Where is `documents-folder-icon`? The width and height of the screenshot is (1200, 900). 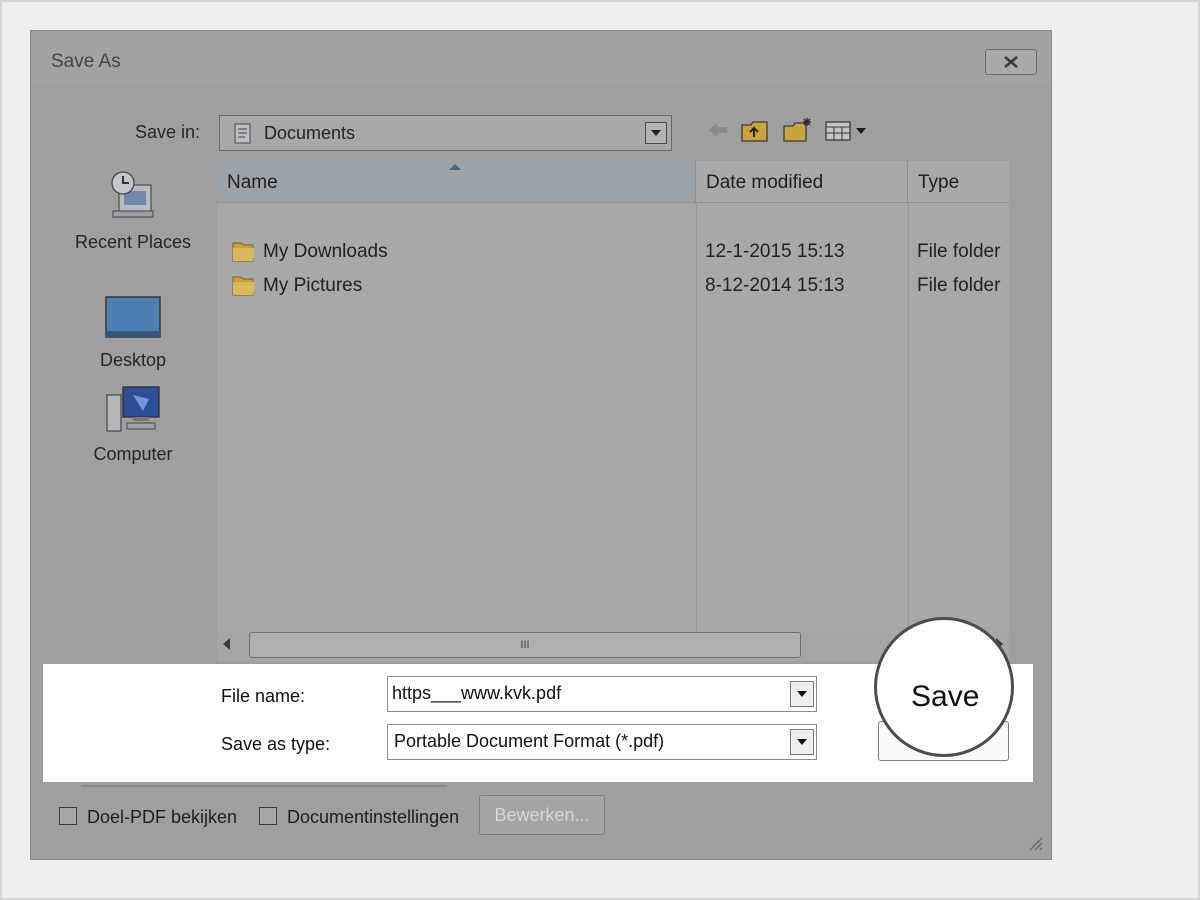 documents-folder-icon is located at coordinates (242, 133).